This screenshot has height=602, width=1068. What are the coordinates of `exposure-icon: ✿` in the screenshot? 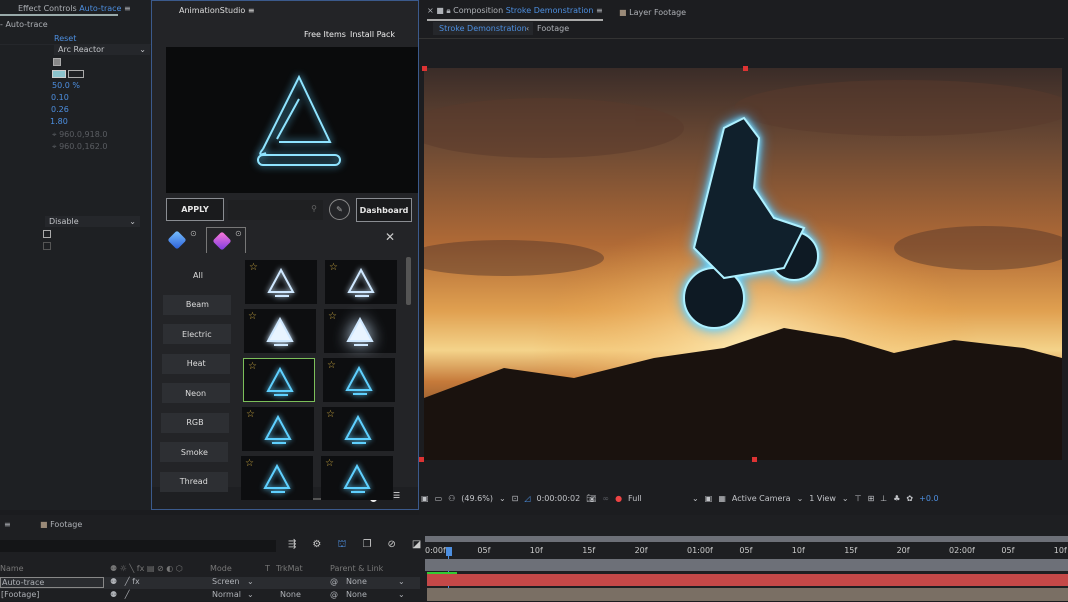 It's located at (909, 498).